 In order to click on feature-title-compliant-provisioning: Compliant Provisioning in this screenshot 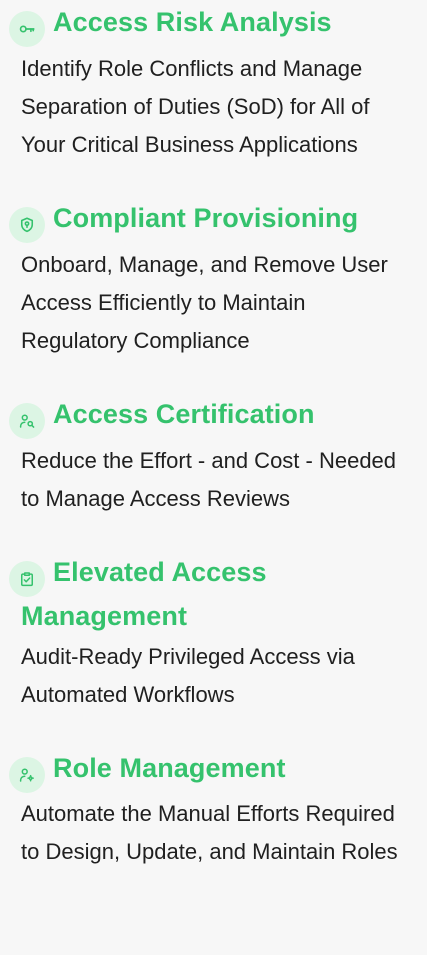, I will do `click(212, 221)`.